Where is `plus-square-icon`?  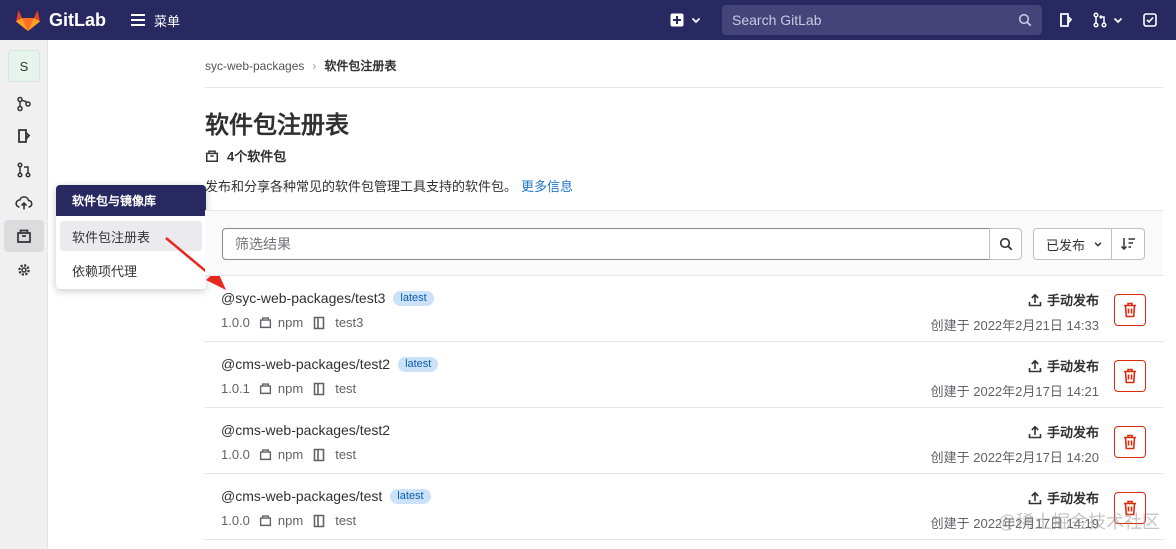 plus-square-icon is located at coordinates (677, 20).